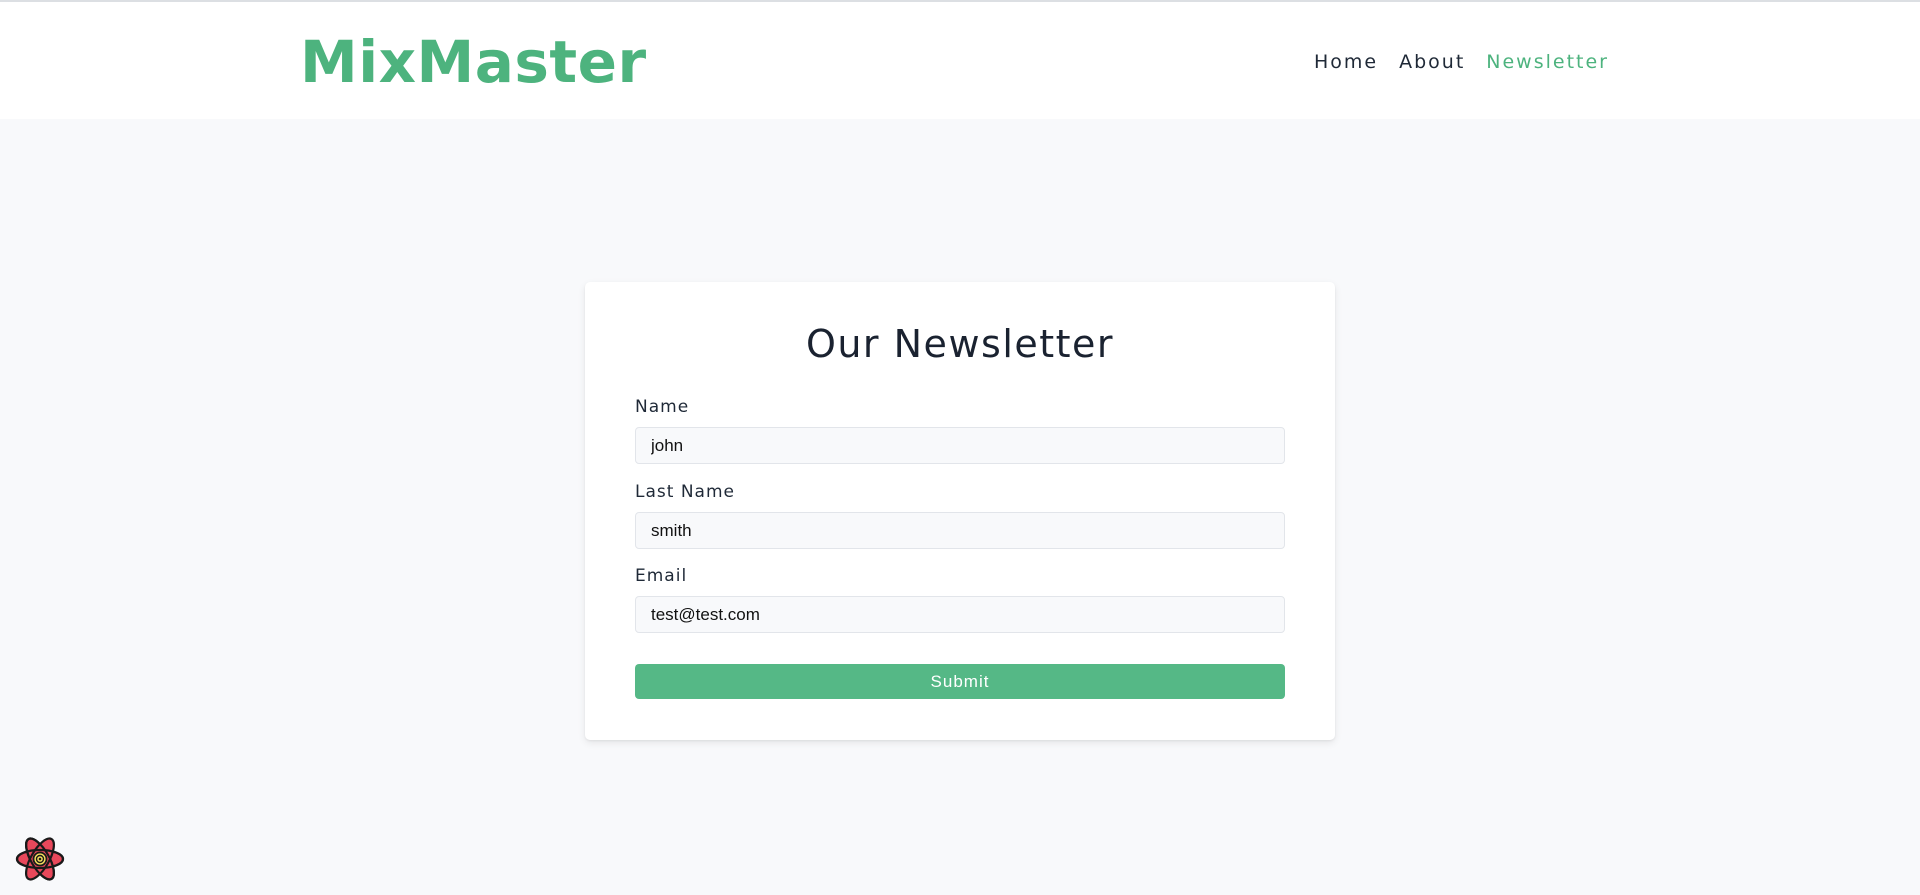 The width and height of the screenshot is (1920, 895). Describe the element at coordinates (1346, 62) in the screenshot. I see `nav-link-home: Home` at that location.